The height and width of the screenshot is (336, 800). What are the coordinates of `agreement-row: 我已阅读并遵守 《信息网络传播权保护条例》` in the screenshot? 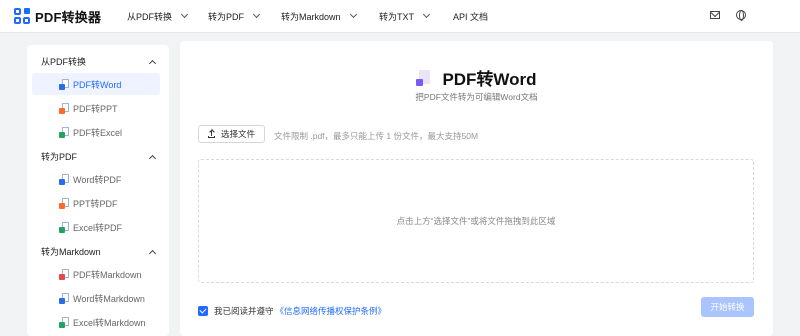 It's located at (292, 311).